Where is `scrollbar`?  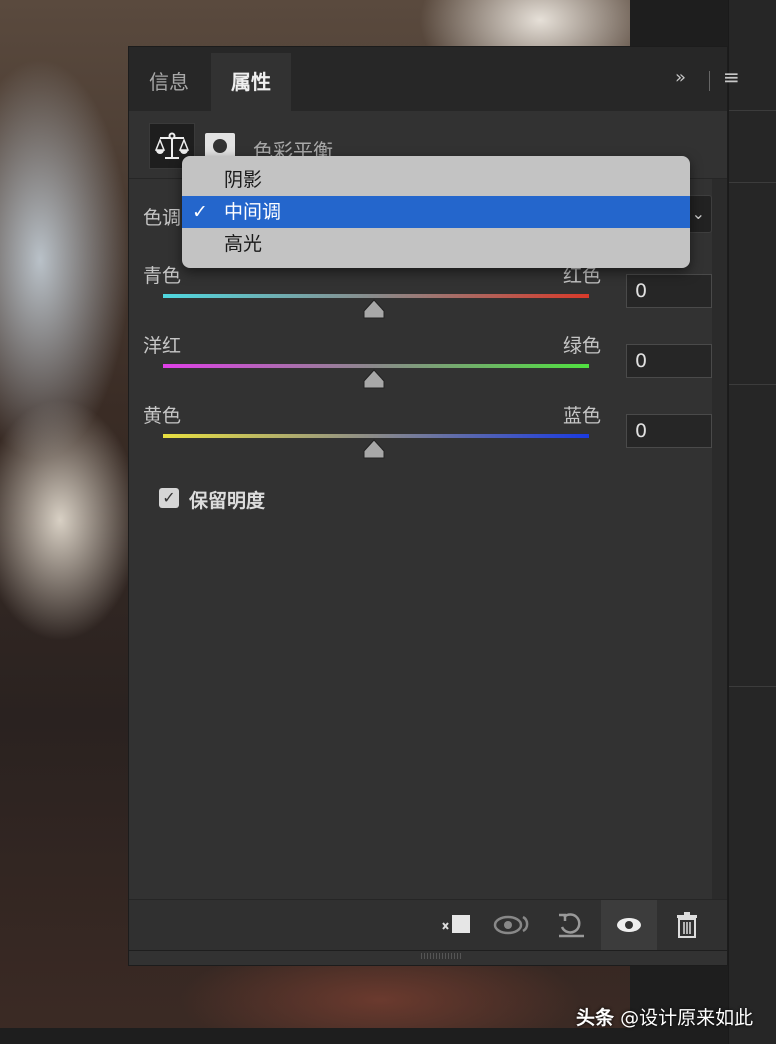 scrollbar is located at coordinates (719, 539).